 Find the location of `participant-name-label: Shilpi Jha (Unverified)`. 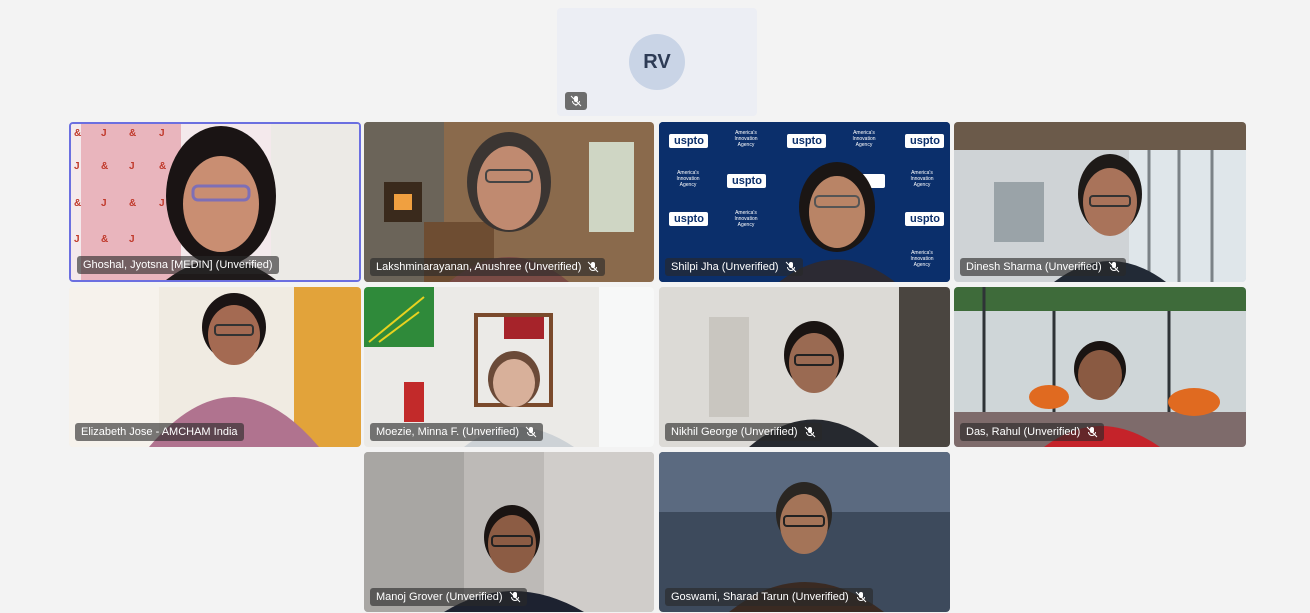

participant-name-label: Shilpi Jha (Unverified) is located at coordinates (734, 267).